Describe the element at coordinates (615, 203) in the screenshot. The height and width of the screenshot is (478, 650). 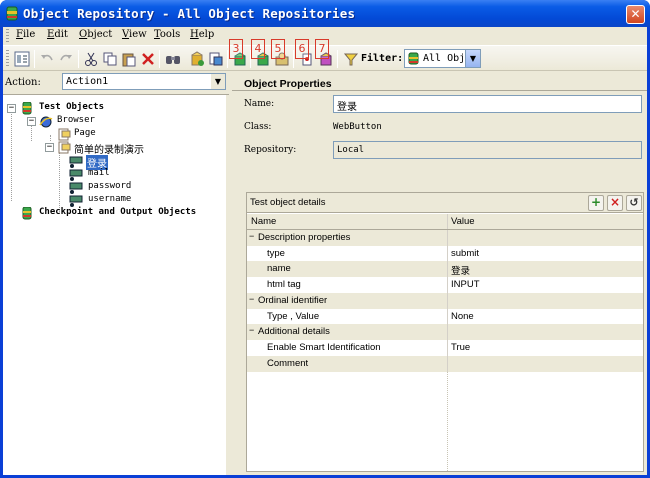
I see `remove-icon: ×` at that location.